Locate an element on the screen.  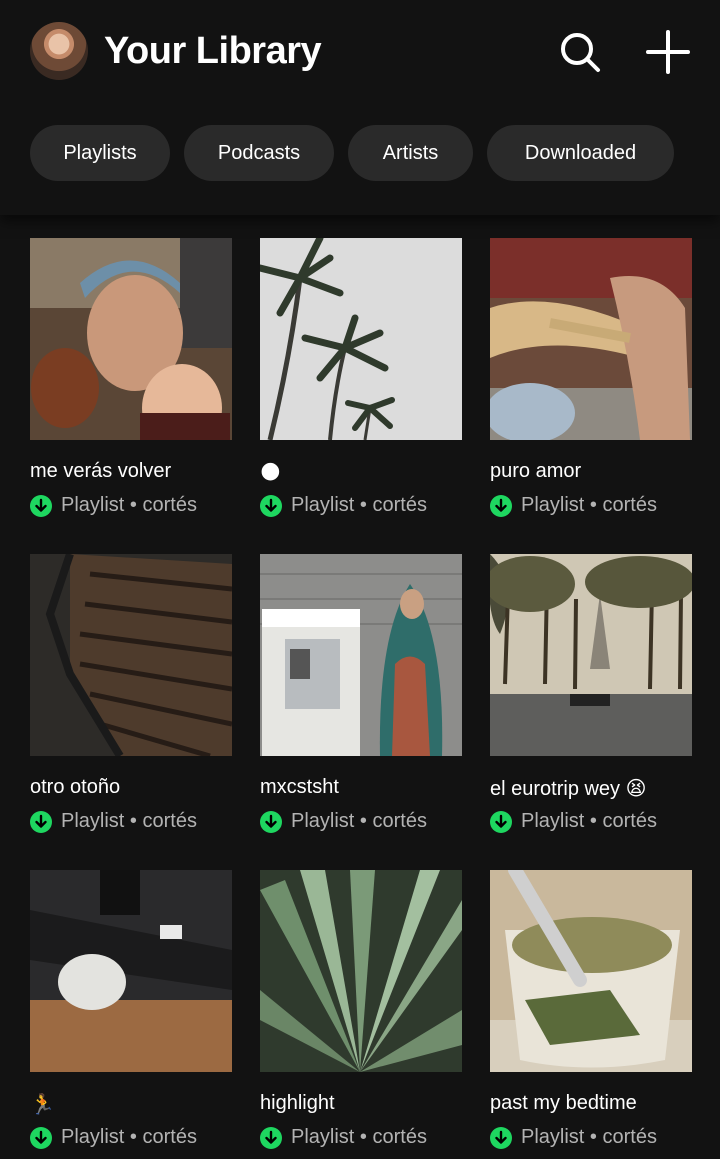
search-icon is located at coordinates (580, 52).